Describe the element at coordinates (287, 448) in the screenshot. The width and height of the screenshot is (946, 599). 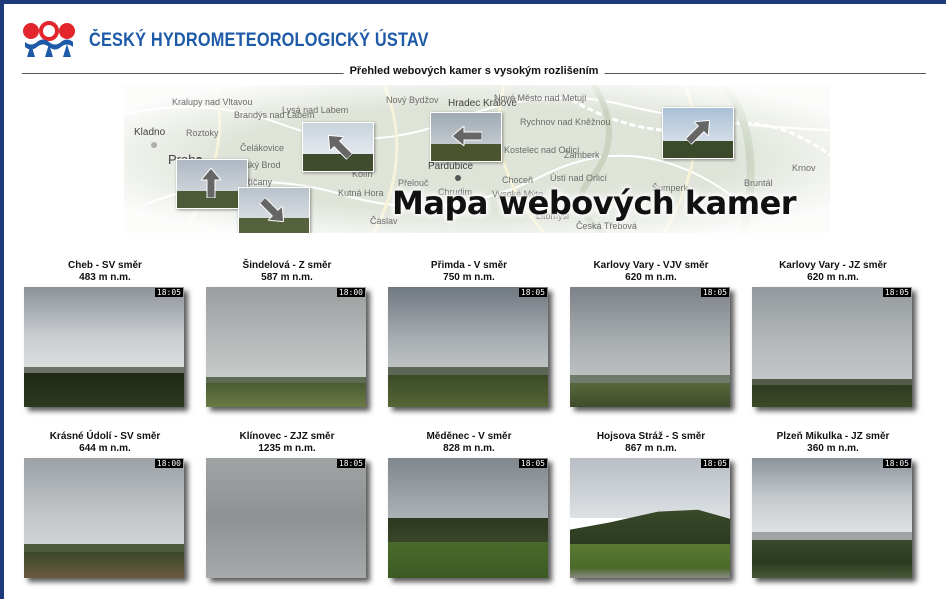
I see `camera-altitude: 1235 m n.m.` at that location.